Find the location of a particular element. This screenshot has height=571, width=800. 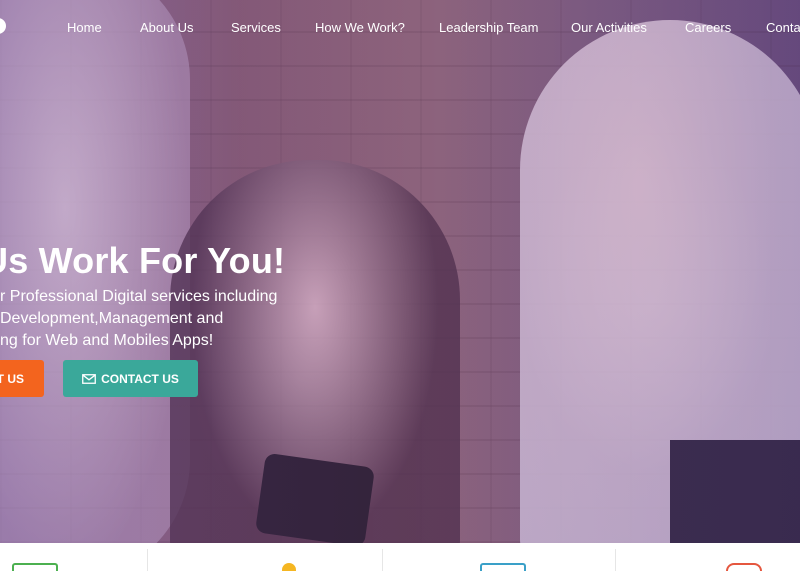

service-app-icon is located at coordinates (35, 567).